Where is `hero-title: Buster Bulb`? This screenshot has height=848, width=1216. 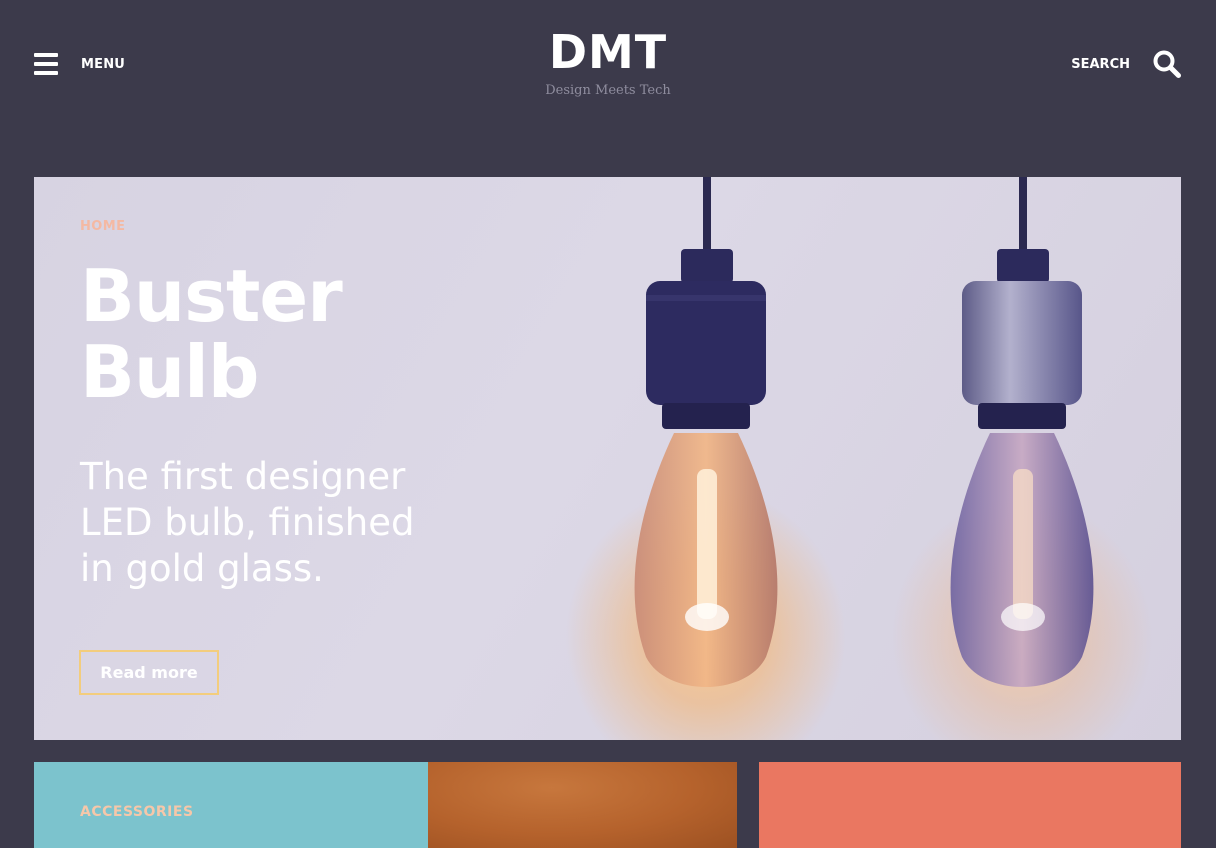 hero-title: Buster Bulb is located at coordinates (290, 334).